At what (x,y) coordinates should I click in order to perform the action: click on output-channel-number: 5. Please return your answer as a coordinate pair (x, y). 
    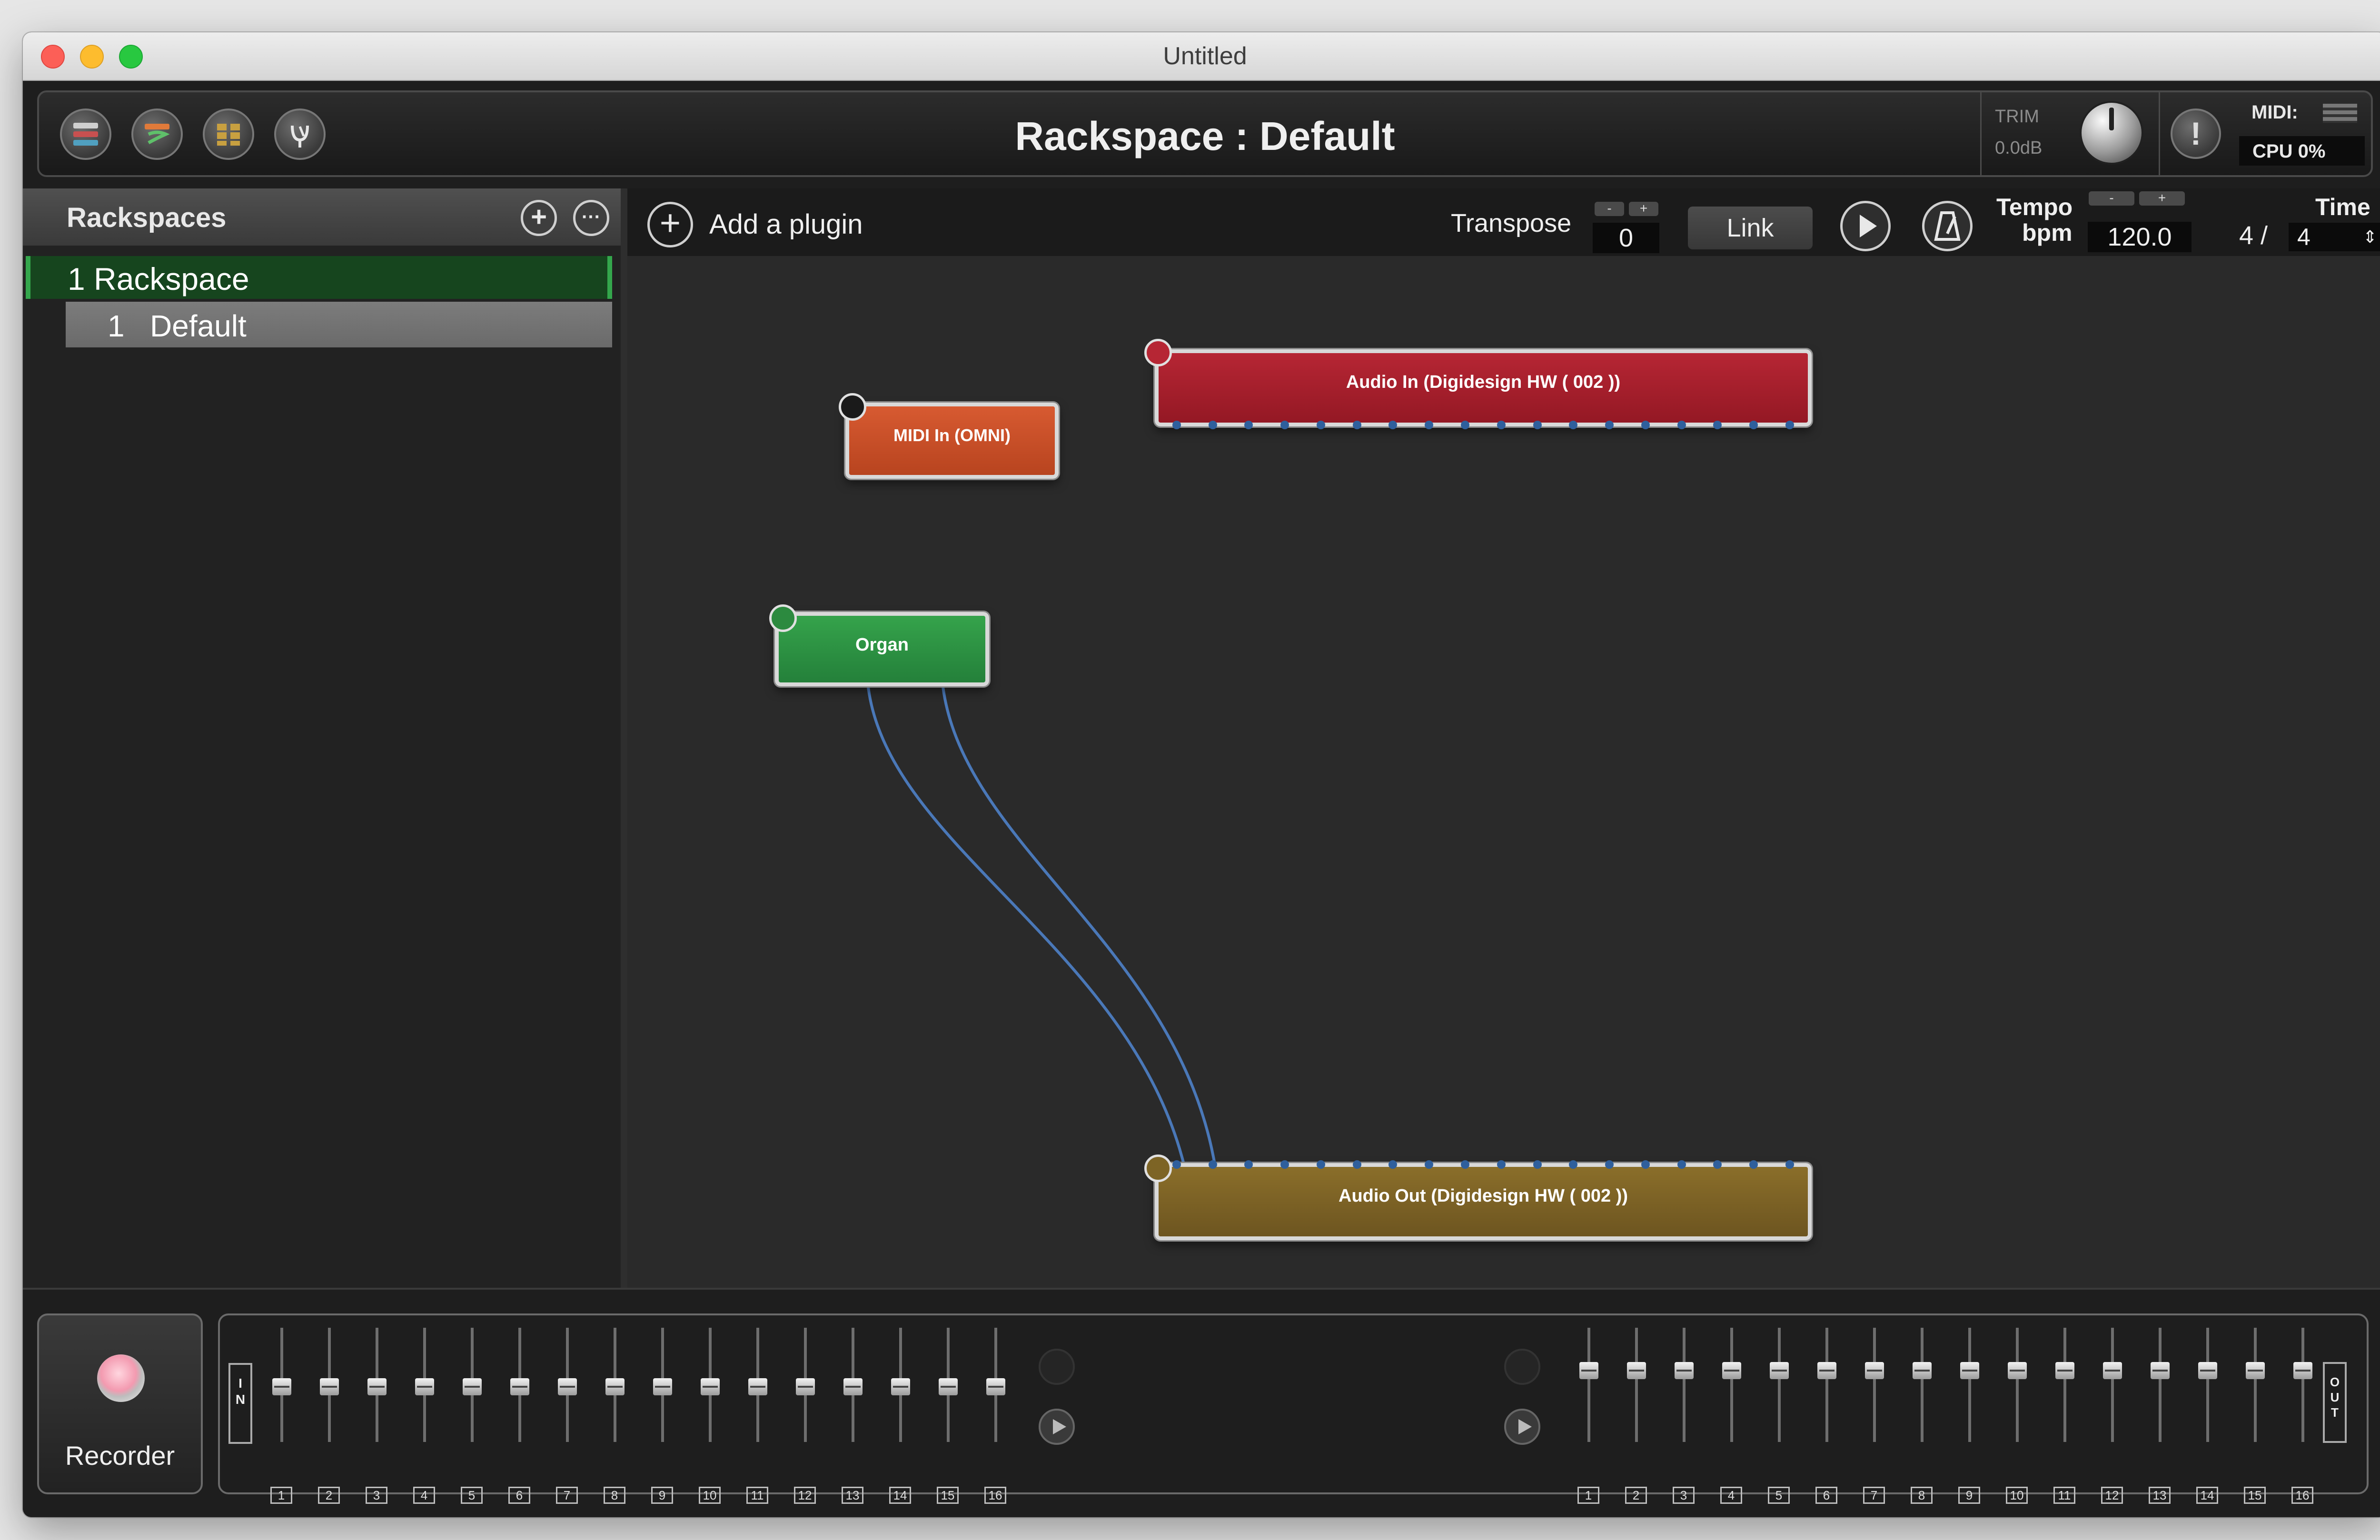
    Looking at the image, I should click on (1779, 1495).